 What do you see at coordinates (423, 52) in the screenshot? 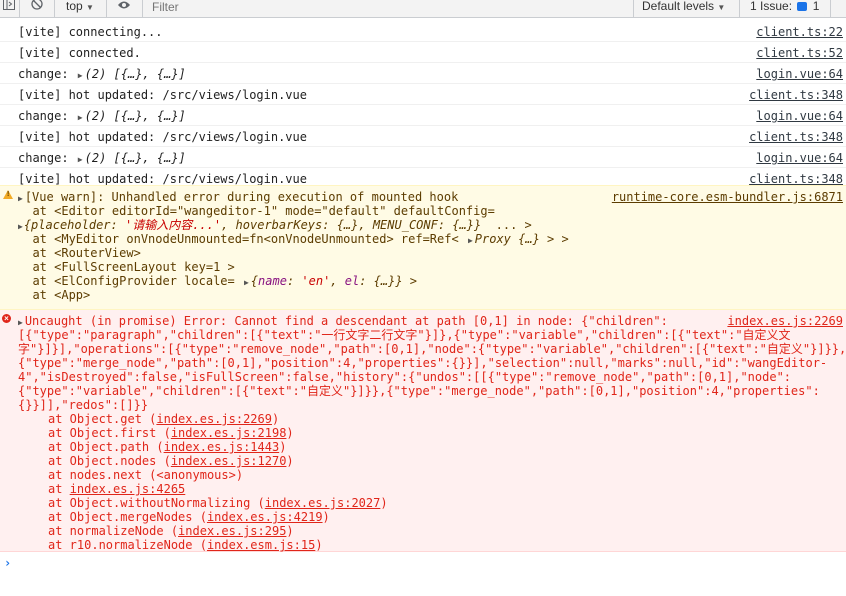
I see `log-row: [vite] connected. client.ts:52` at bounding box center [423, 52].